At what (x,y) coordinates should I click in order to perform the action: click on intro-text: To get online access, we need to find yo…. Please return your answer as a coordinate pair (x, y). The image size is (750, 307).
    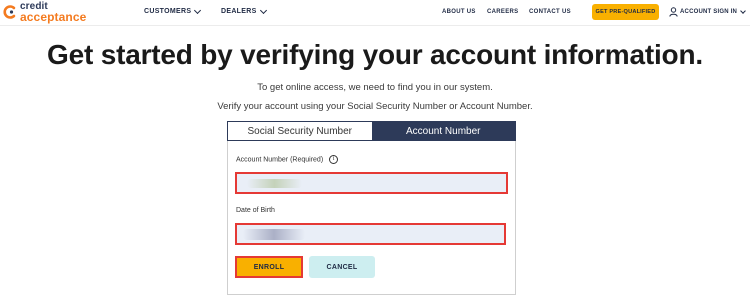
    Looking at the image, I should click on (375, 87).